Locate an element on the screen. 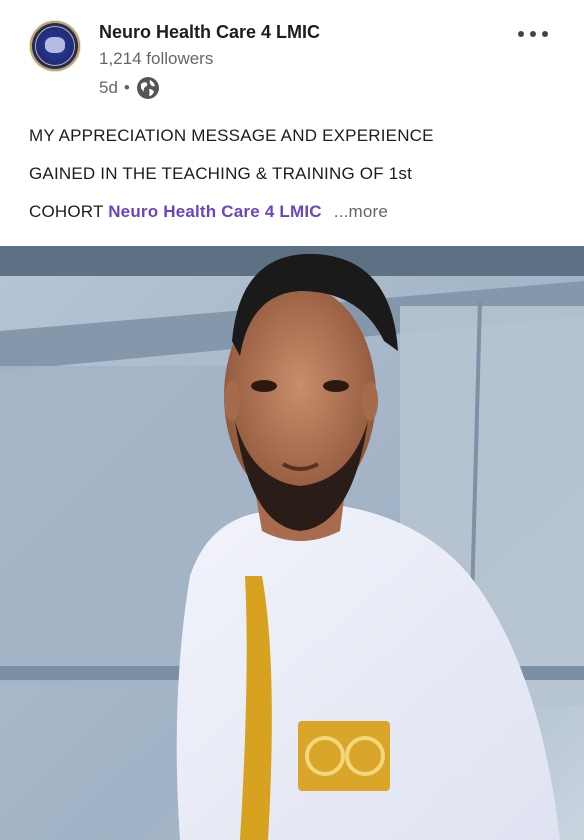 This screenshot has width=584, height=840. globe-icon is located at coordinates (147, 88).